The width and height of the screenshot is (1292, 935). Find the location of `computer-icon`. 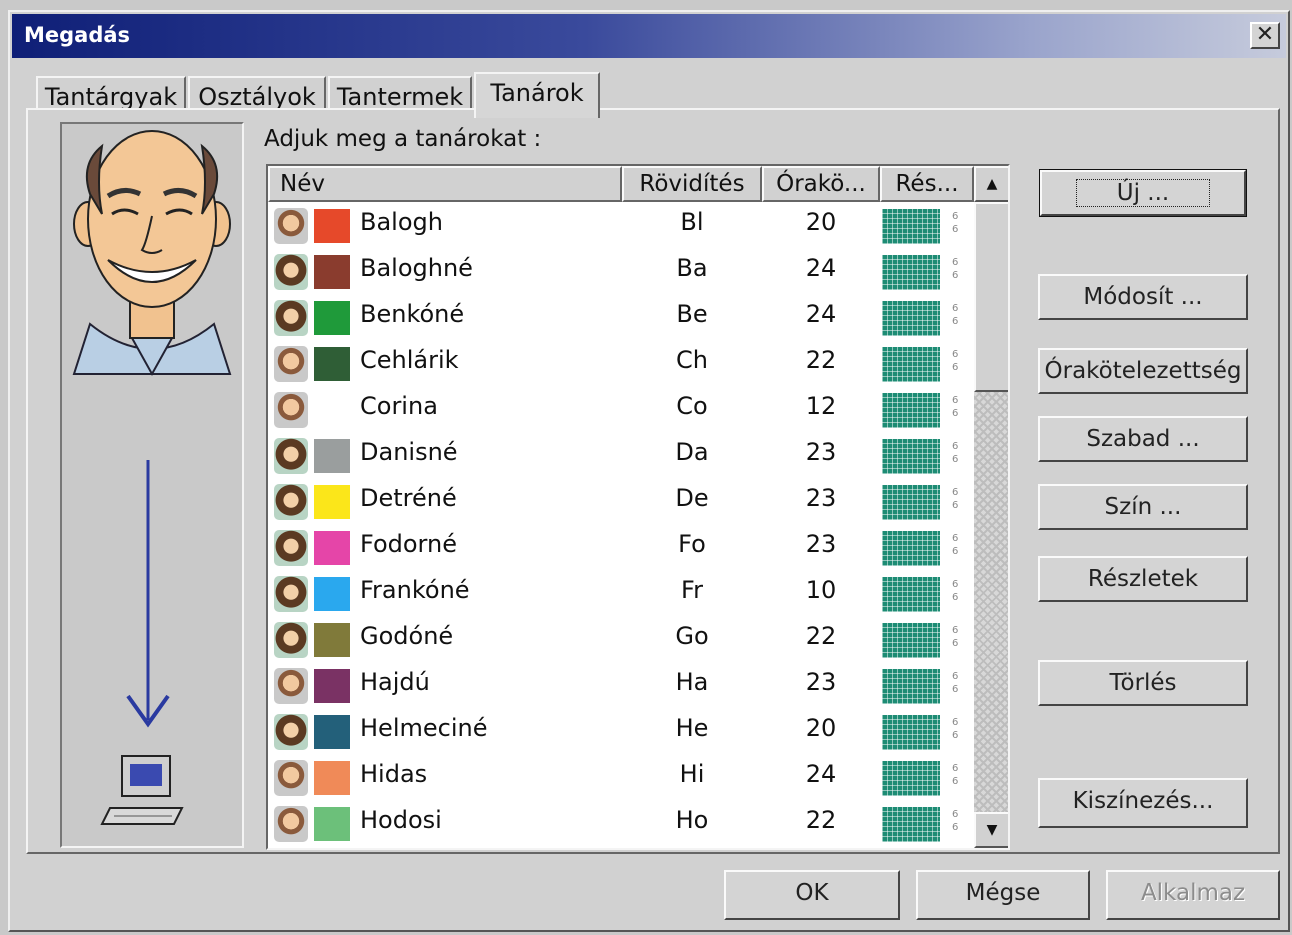

computer-icon is located at coordinates (142, 790).